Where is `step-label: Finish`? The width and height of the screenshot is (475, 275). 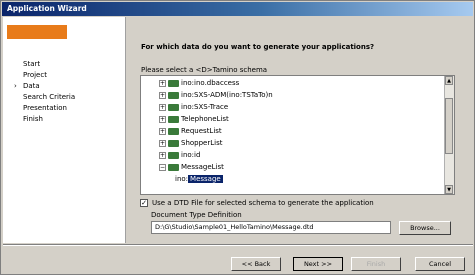 step-label: Finish is located at coordinates (33, 119).